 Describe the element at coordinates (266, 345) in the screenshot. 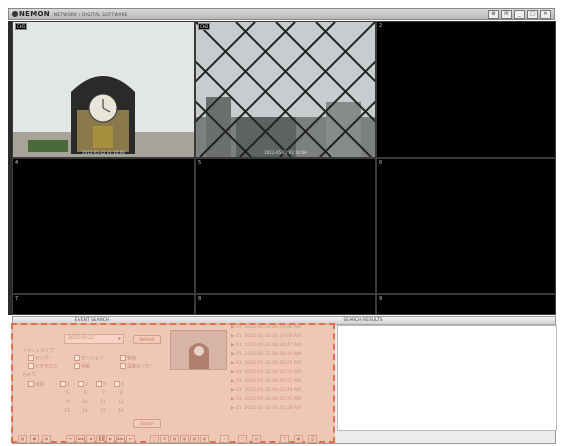

I see `list-item: ▶ 01 2012-05-22 04:36:47 AM` at that location.